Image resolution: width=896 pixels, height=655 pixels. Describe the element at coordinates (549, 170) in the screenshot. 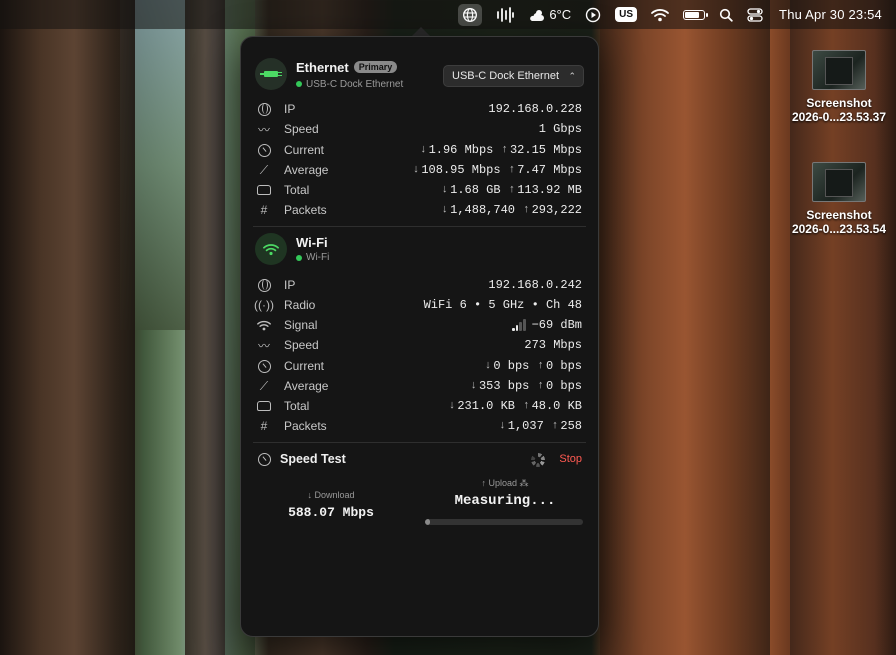

I see `upload-value: 7.47 Mbps` at that location.